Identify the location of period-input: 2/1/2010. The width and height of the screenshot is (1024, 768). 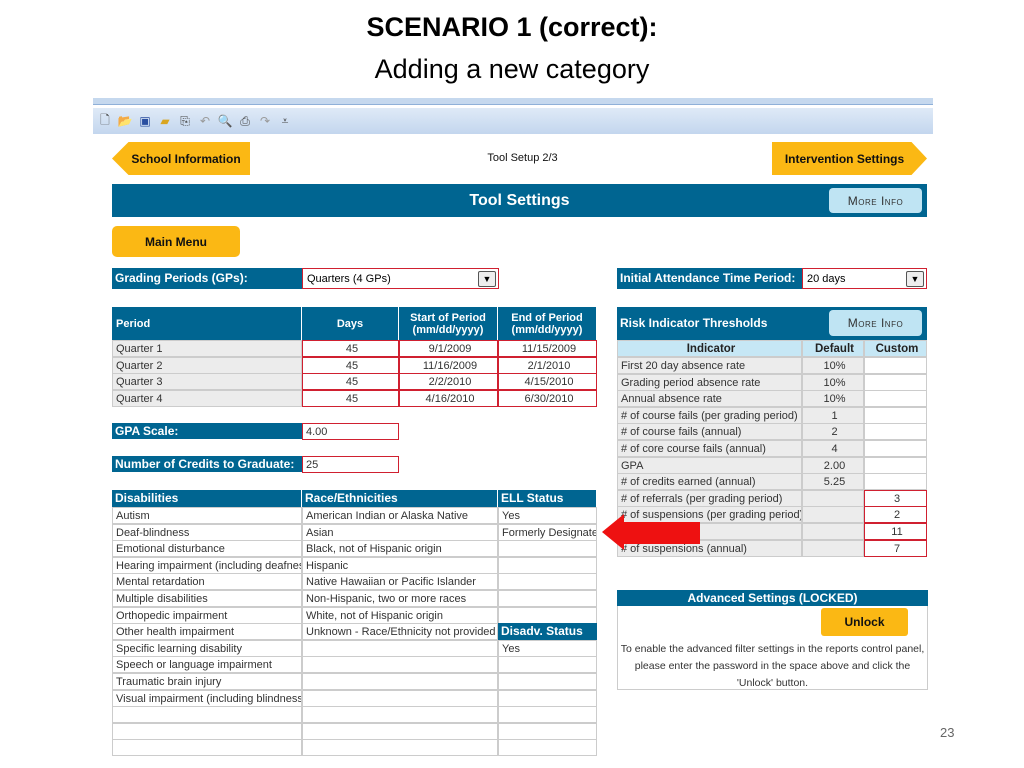
(547, 365).